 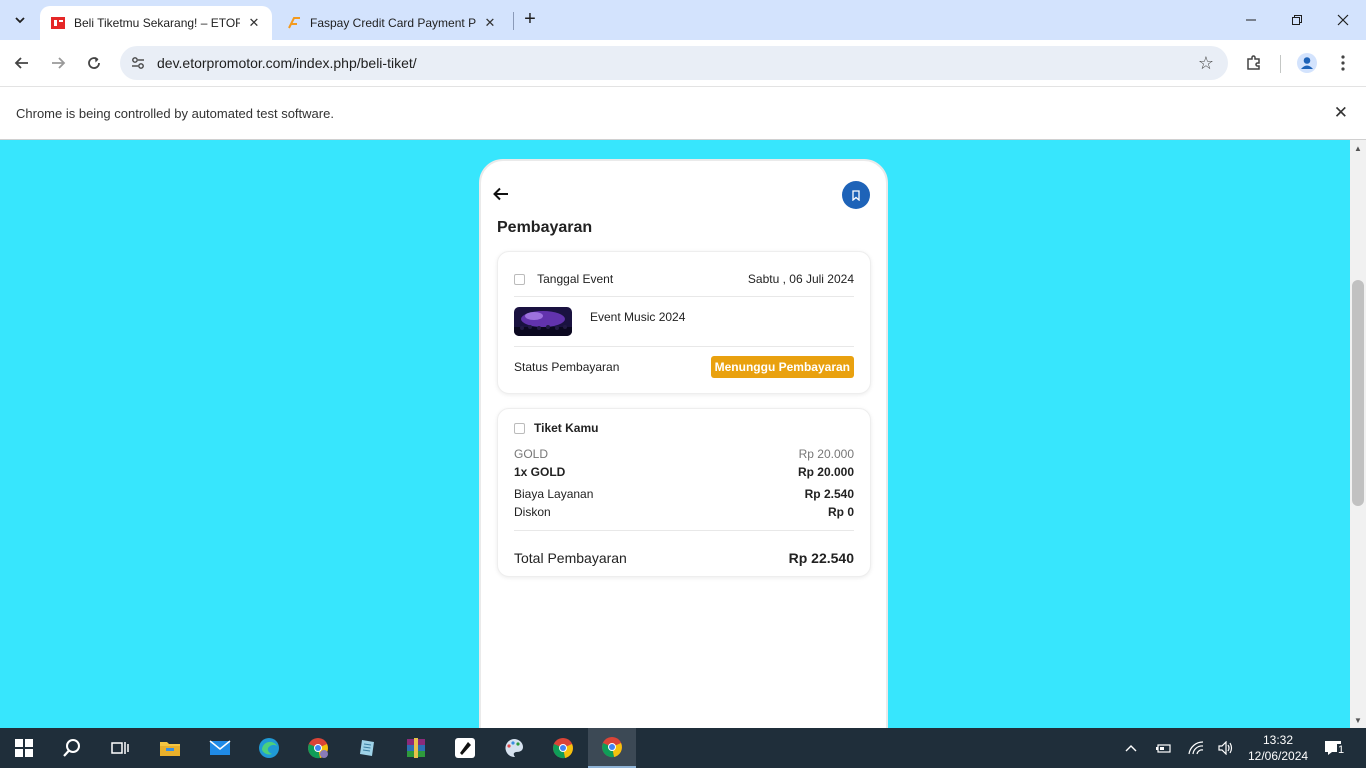 I want to click on minimize-button, so click(x=1251, y=20).